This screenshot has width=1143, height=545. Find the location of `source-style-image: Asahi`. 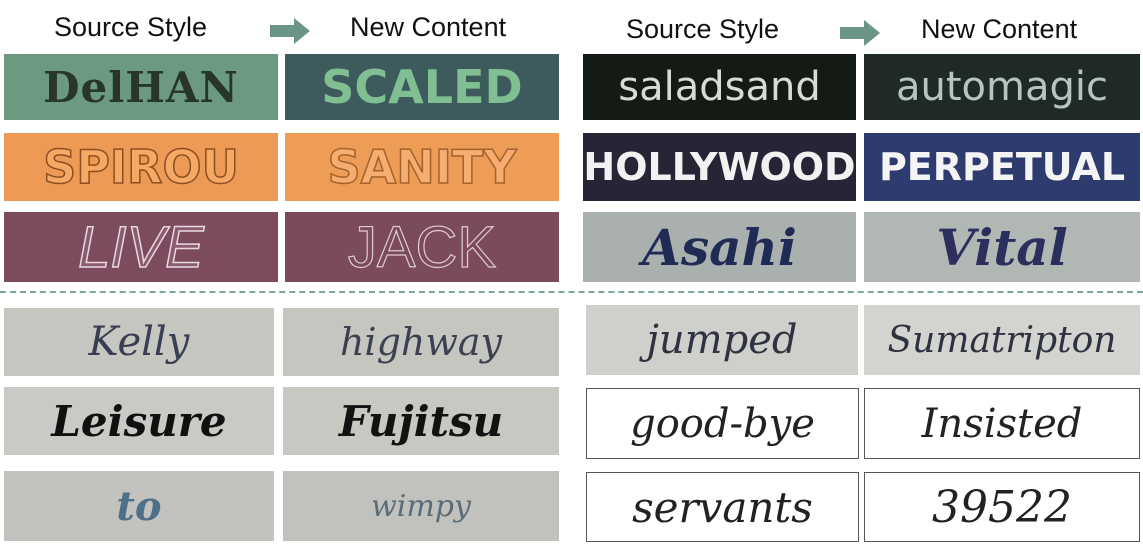

source-style-image: Asahi is located at coordinates (719, 247).